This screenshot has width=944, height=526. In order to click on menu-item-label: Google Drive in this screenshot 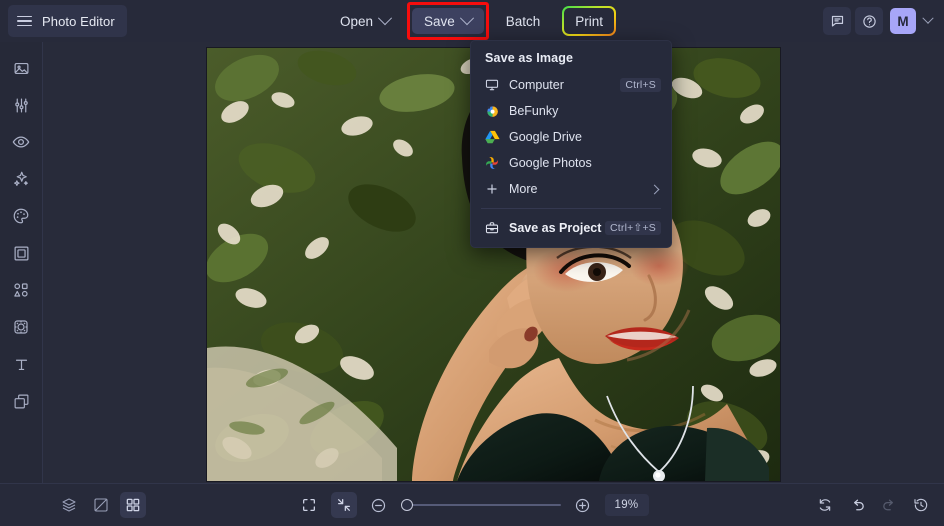, I will do `click(545, 137)`.